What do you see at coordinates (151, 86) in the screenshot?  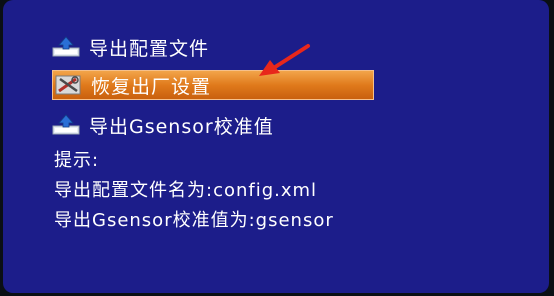 I see `menu-item-label: 恢复出厂设置` at bounding box center [151, 86].